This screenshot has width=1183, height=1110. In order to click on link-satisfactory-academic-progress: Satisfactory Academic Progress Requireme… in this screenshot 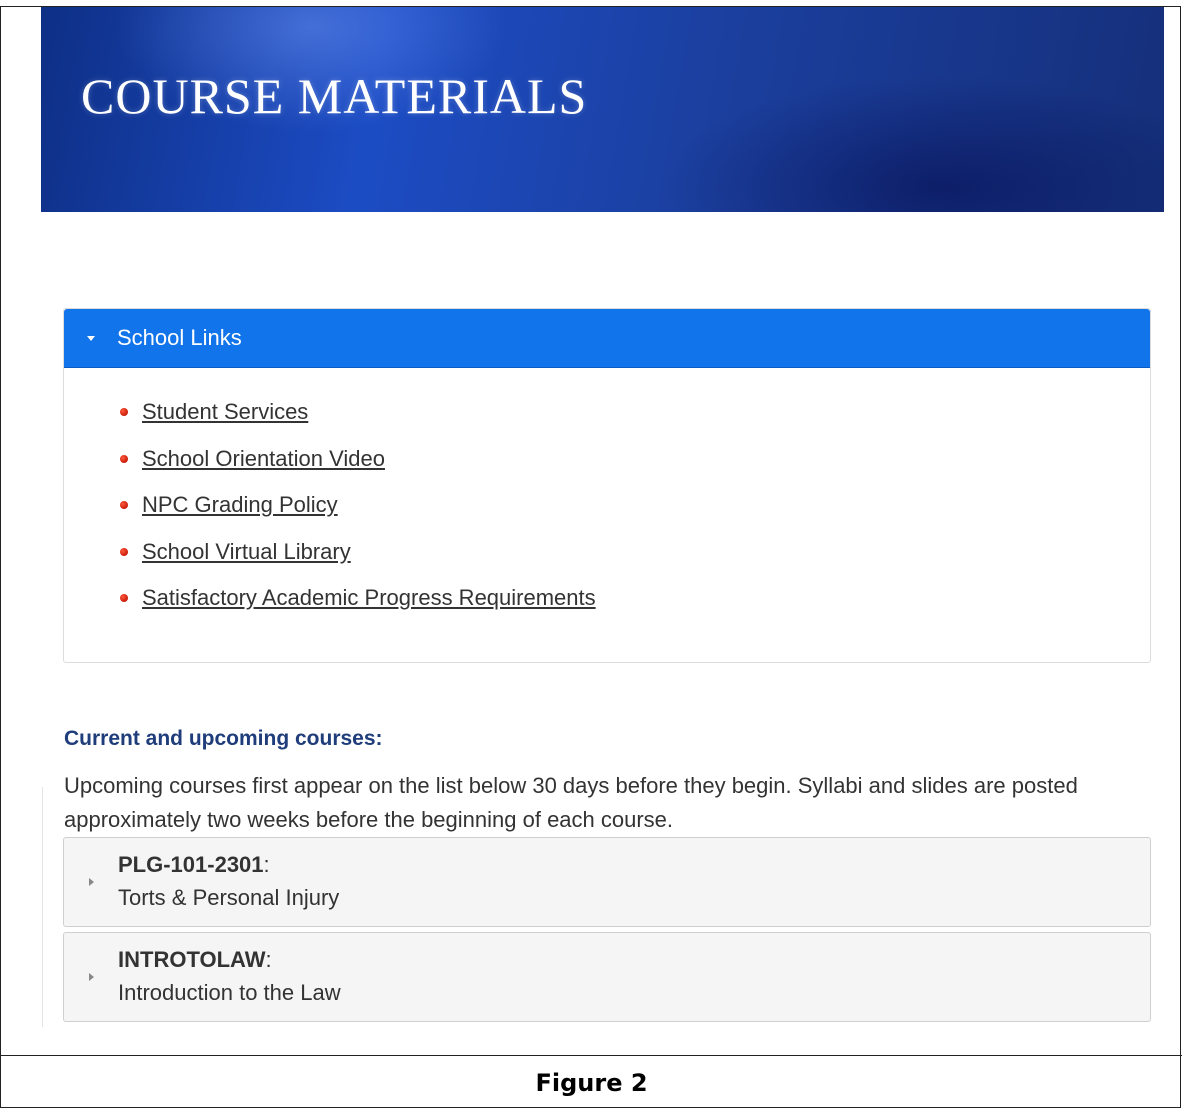, I will do `click(369, 597)`.